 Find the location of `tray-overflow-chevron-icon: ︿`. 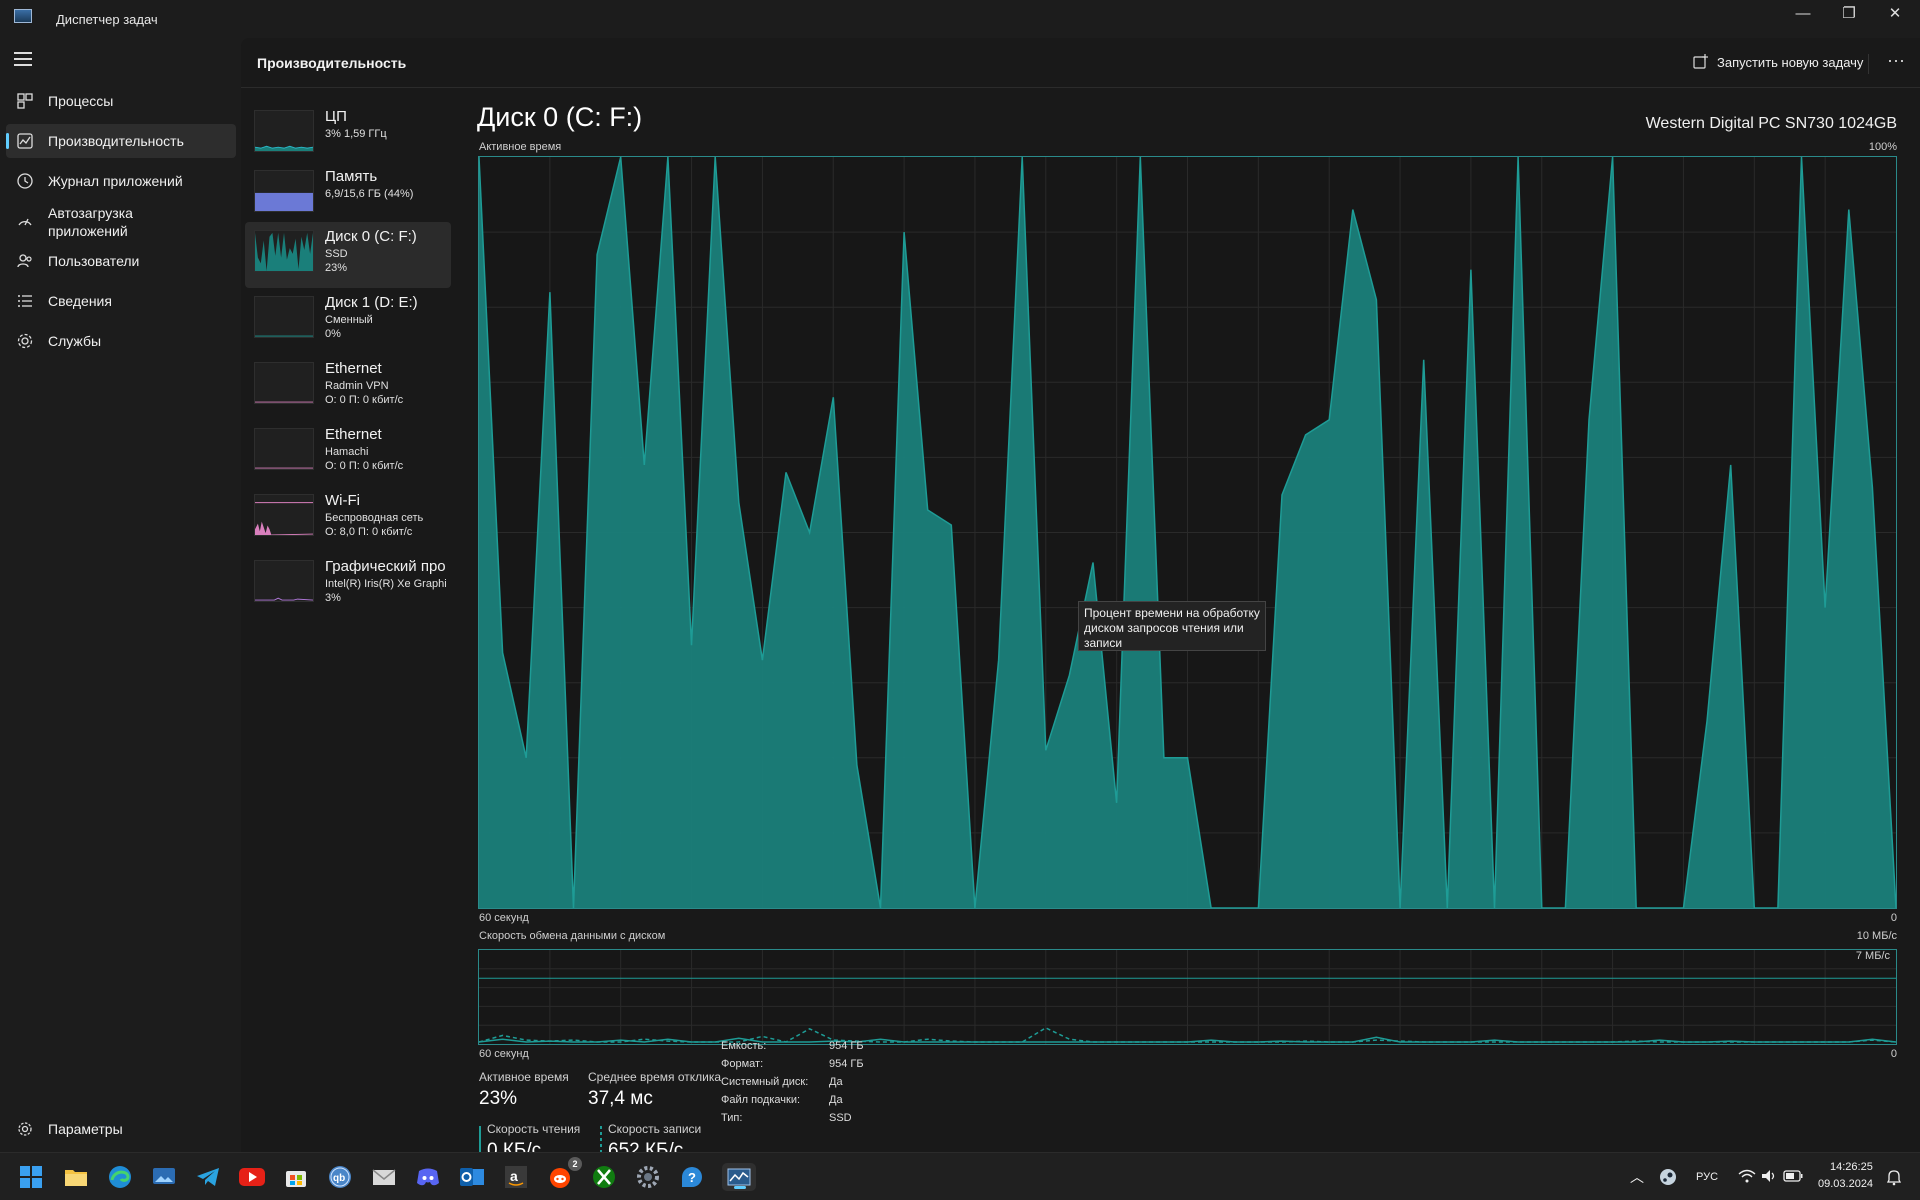

tray-overflow-chevron-icon: ︿ is located at coordinates (1637, 1177).